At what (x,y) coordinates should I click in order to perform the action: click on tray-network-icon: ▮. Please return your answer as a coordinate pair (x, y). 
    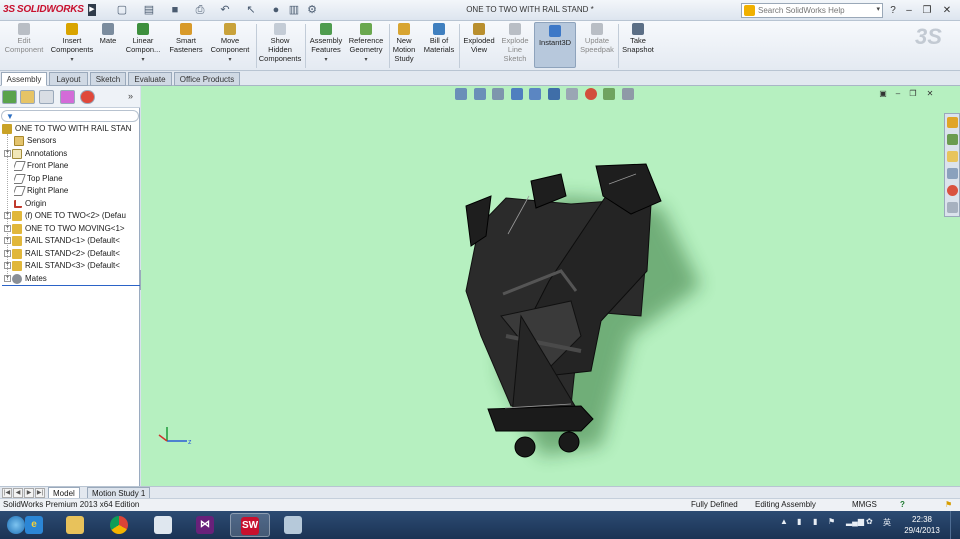
    Looking at the image, I should click on (799, 521).